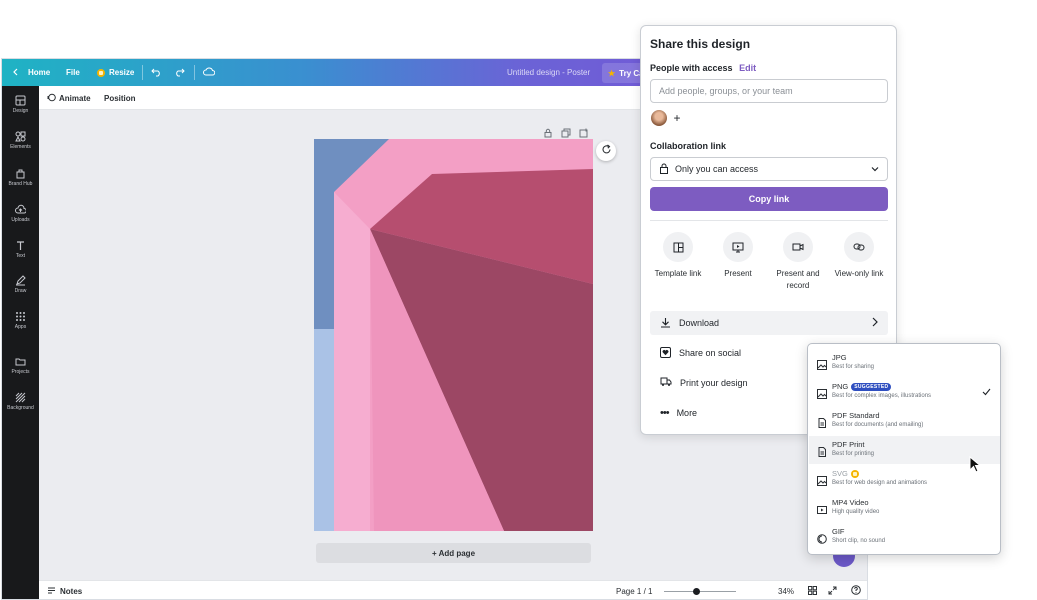  I want to click on undo-icon, so click(156, 73).